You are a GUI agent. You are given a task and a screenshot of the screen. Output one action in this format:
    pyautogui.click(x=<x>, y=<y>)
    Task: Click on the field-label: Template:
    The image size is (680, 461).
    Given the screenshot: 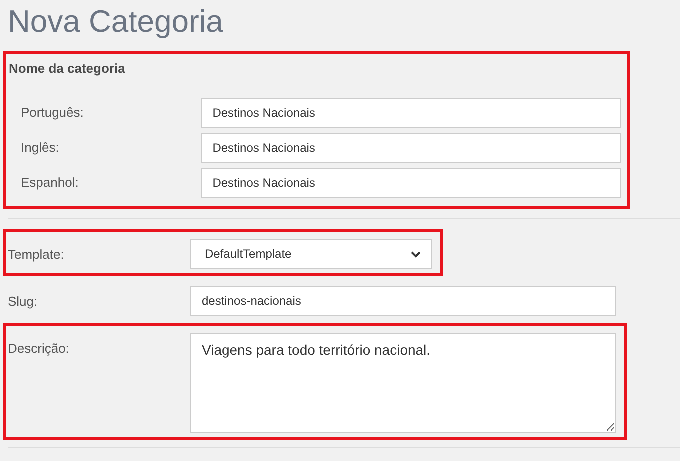 What is the action you would take?
    pyautogui.click(x=37, y=255)
    